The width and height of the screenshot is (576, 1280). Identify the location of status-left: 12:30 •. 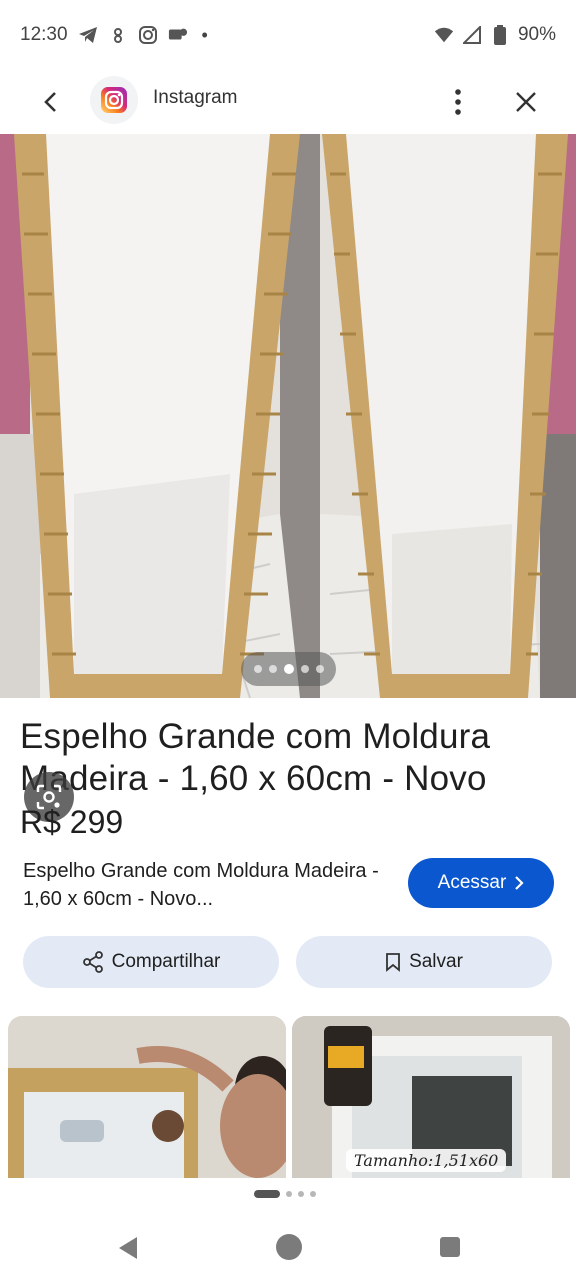
(114, 35).